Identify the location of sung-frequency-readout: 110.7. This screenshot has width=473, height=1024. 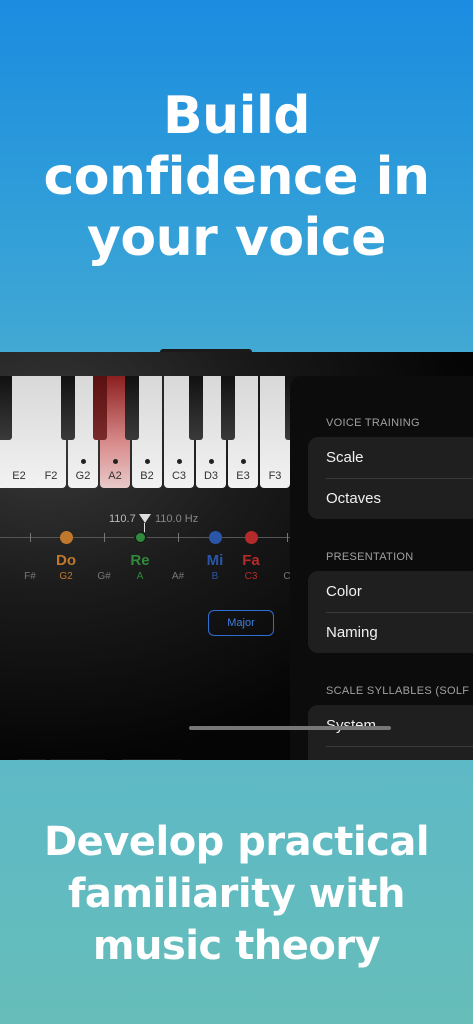
(122, 519).